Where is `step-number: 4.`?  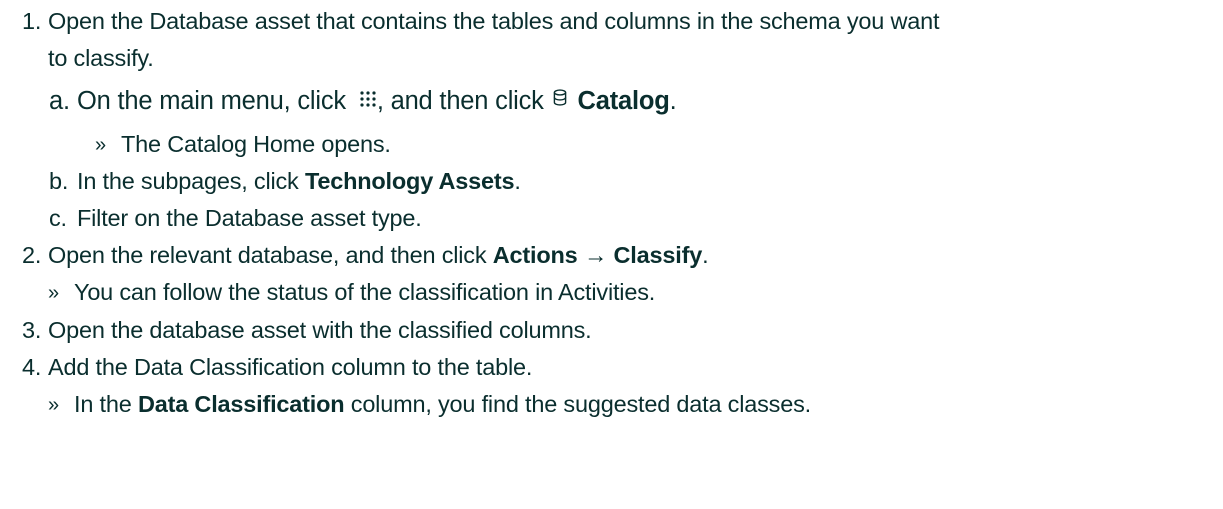 step-number: 4. is located at coordinates (32, 367).